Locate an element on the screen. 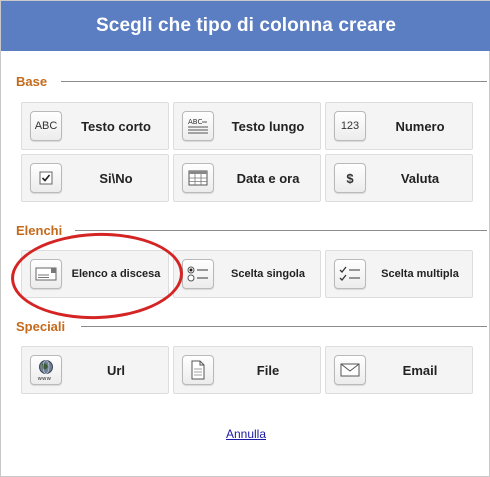 The height and width of the screenshot is (477, 490). column-type-file-button: File is located at coordinates (247, 370).